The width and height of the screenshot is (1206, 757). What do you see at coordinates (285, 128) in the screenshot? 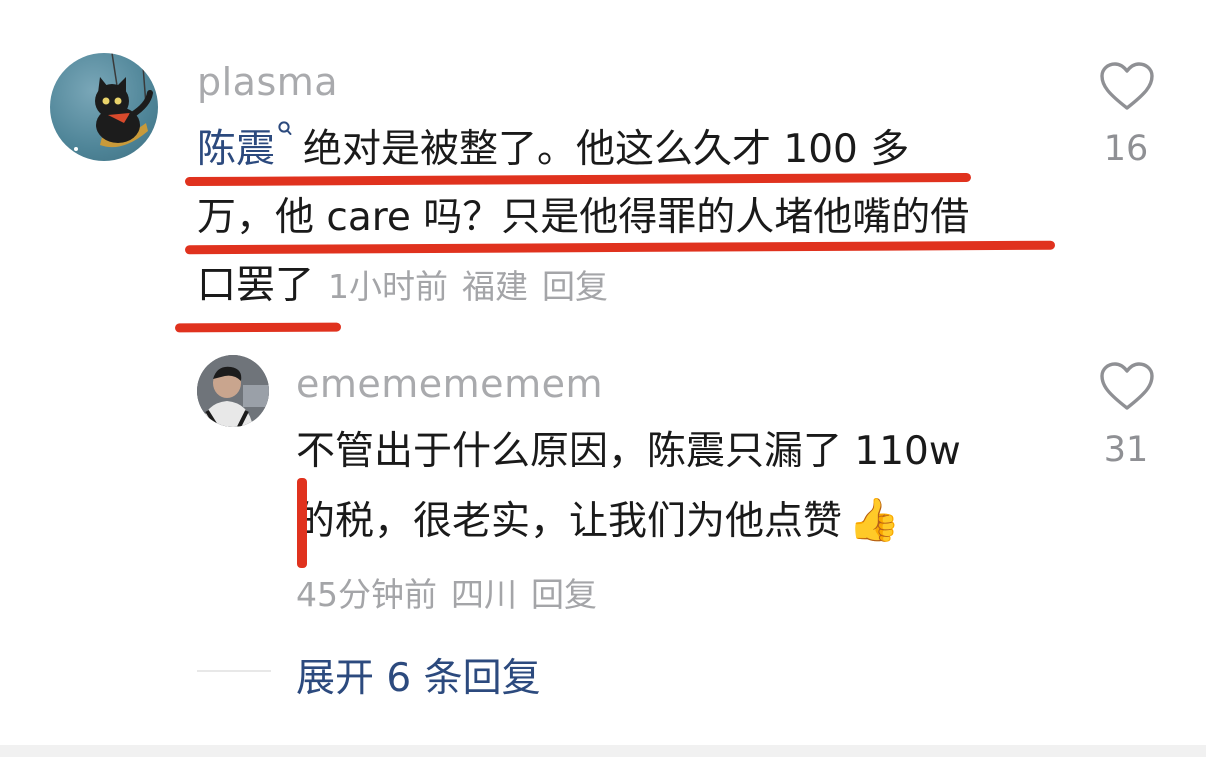
I see `search-icon` at bounding box center [285, 128].